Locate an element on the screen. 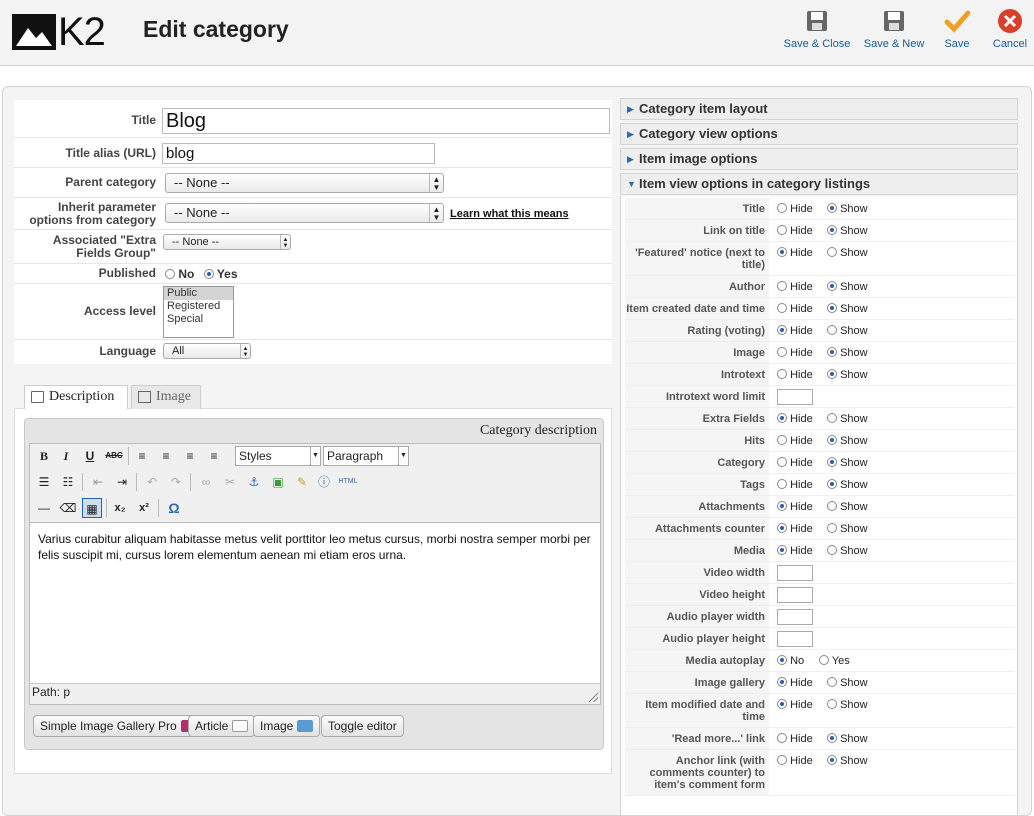 This screenshot has width=1034, height=816. alias-input is located at coordinates (298, 153).